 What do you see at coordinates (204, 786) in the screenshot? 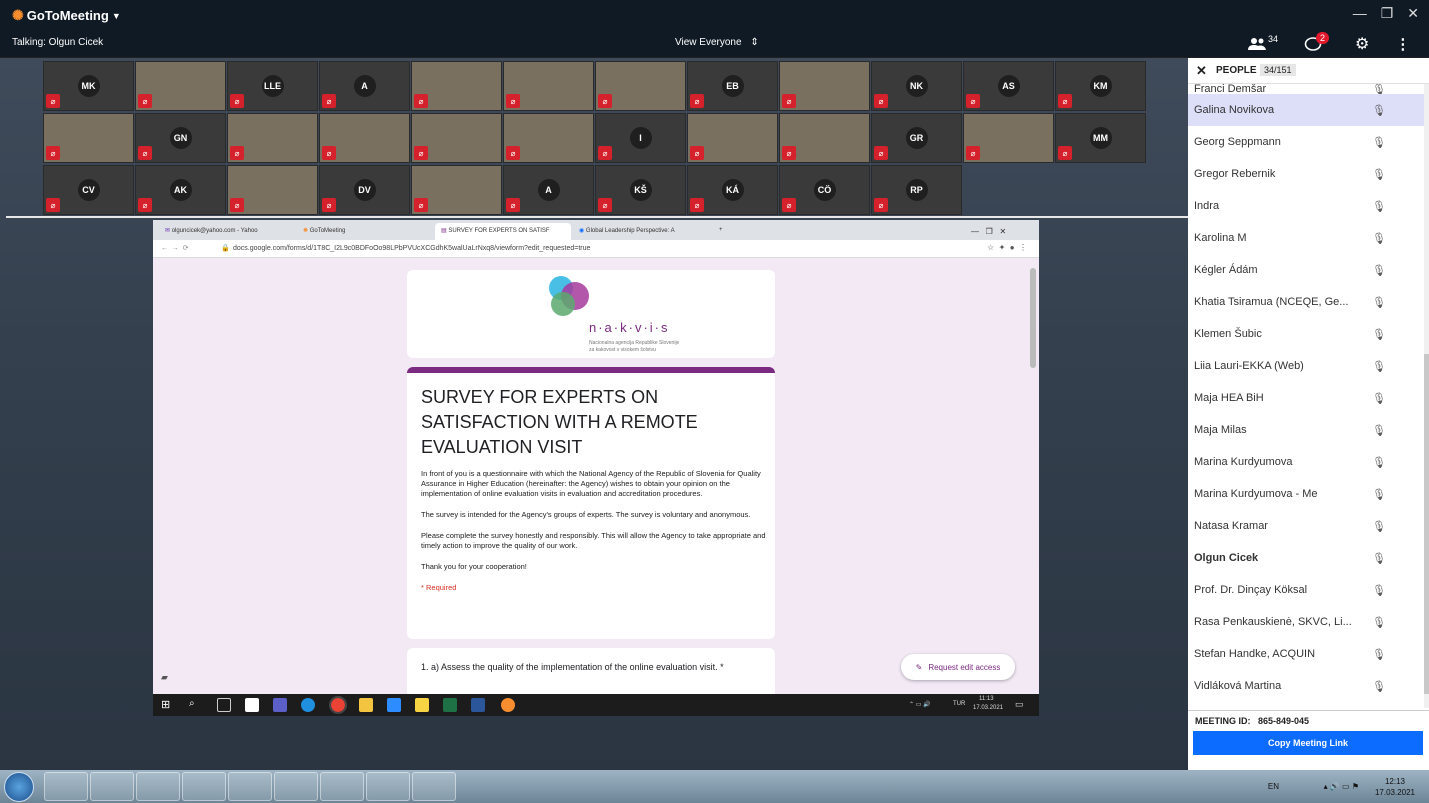
I see `calculator-icon` at bounding box center [204, 786].